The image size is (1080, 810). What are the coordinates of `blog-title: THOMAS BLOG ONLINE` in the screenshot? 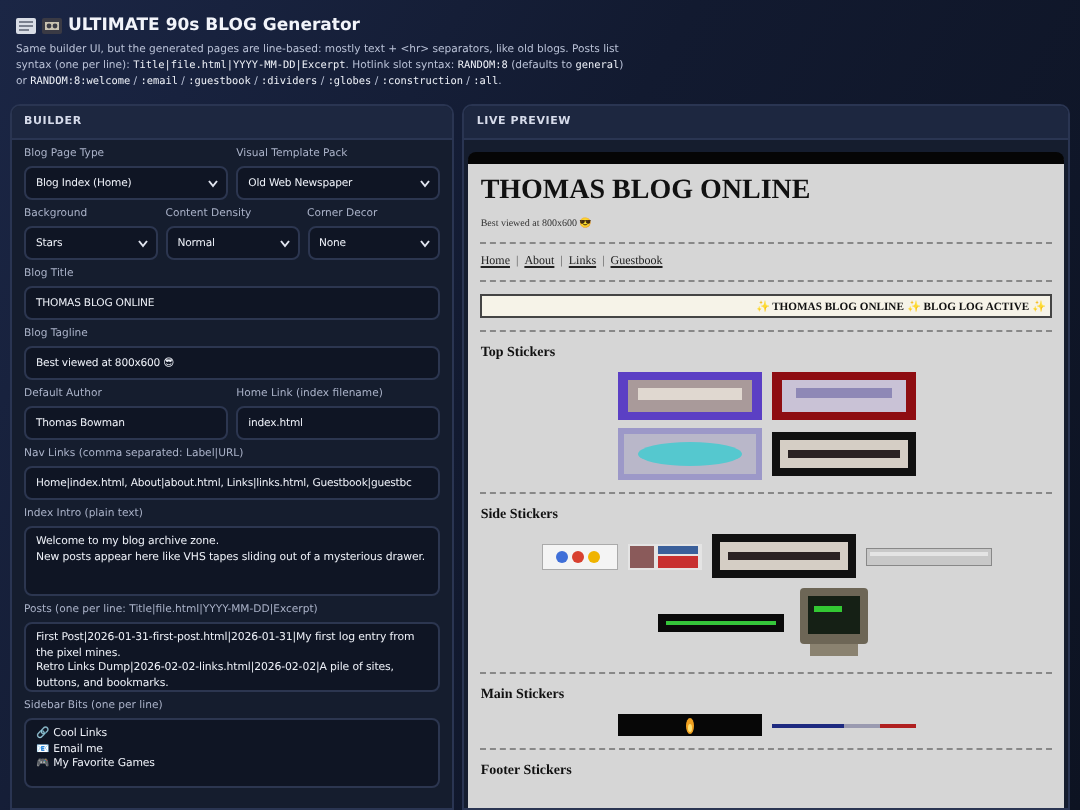 It's located at (646, 192).